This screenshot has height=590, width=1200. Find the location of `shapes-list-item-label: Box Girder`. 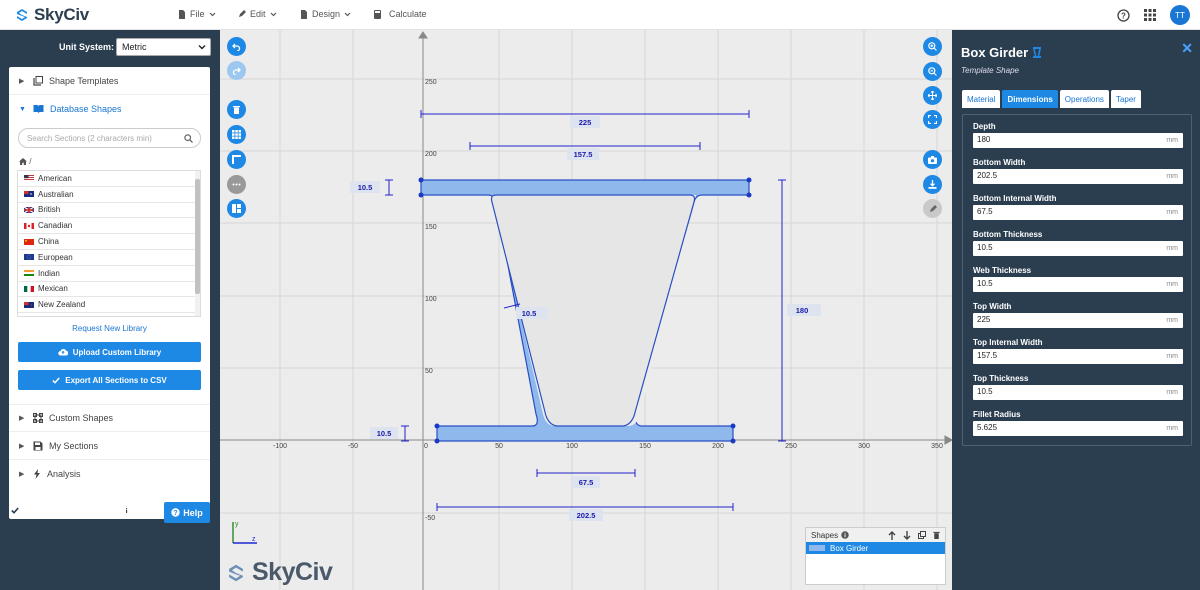

shapes-list-item-label: Box Girder is located at coordinates (849, 548).